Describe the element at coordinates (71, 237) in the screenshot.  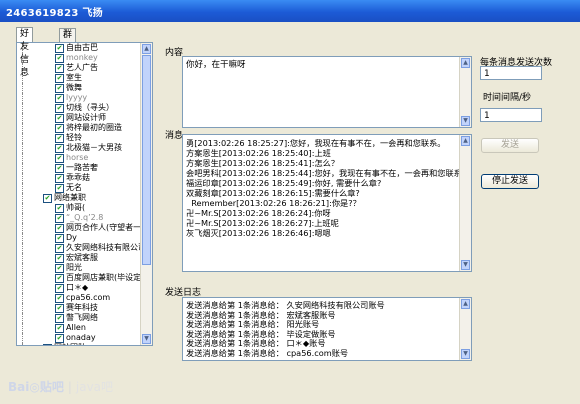
I see `tree-item-label: Dy` at that location.